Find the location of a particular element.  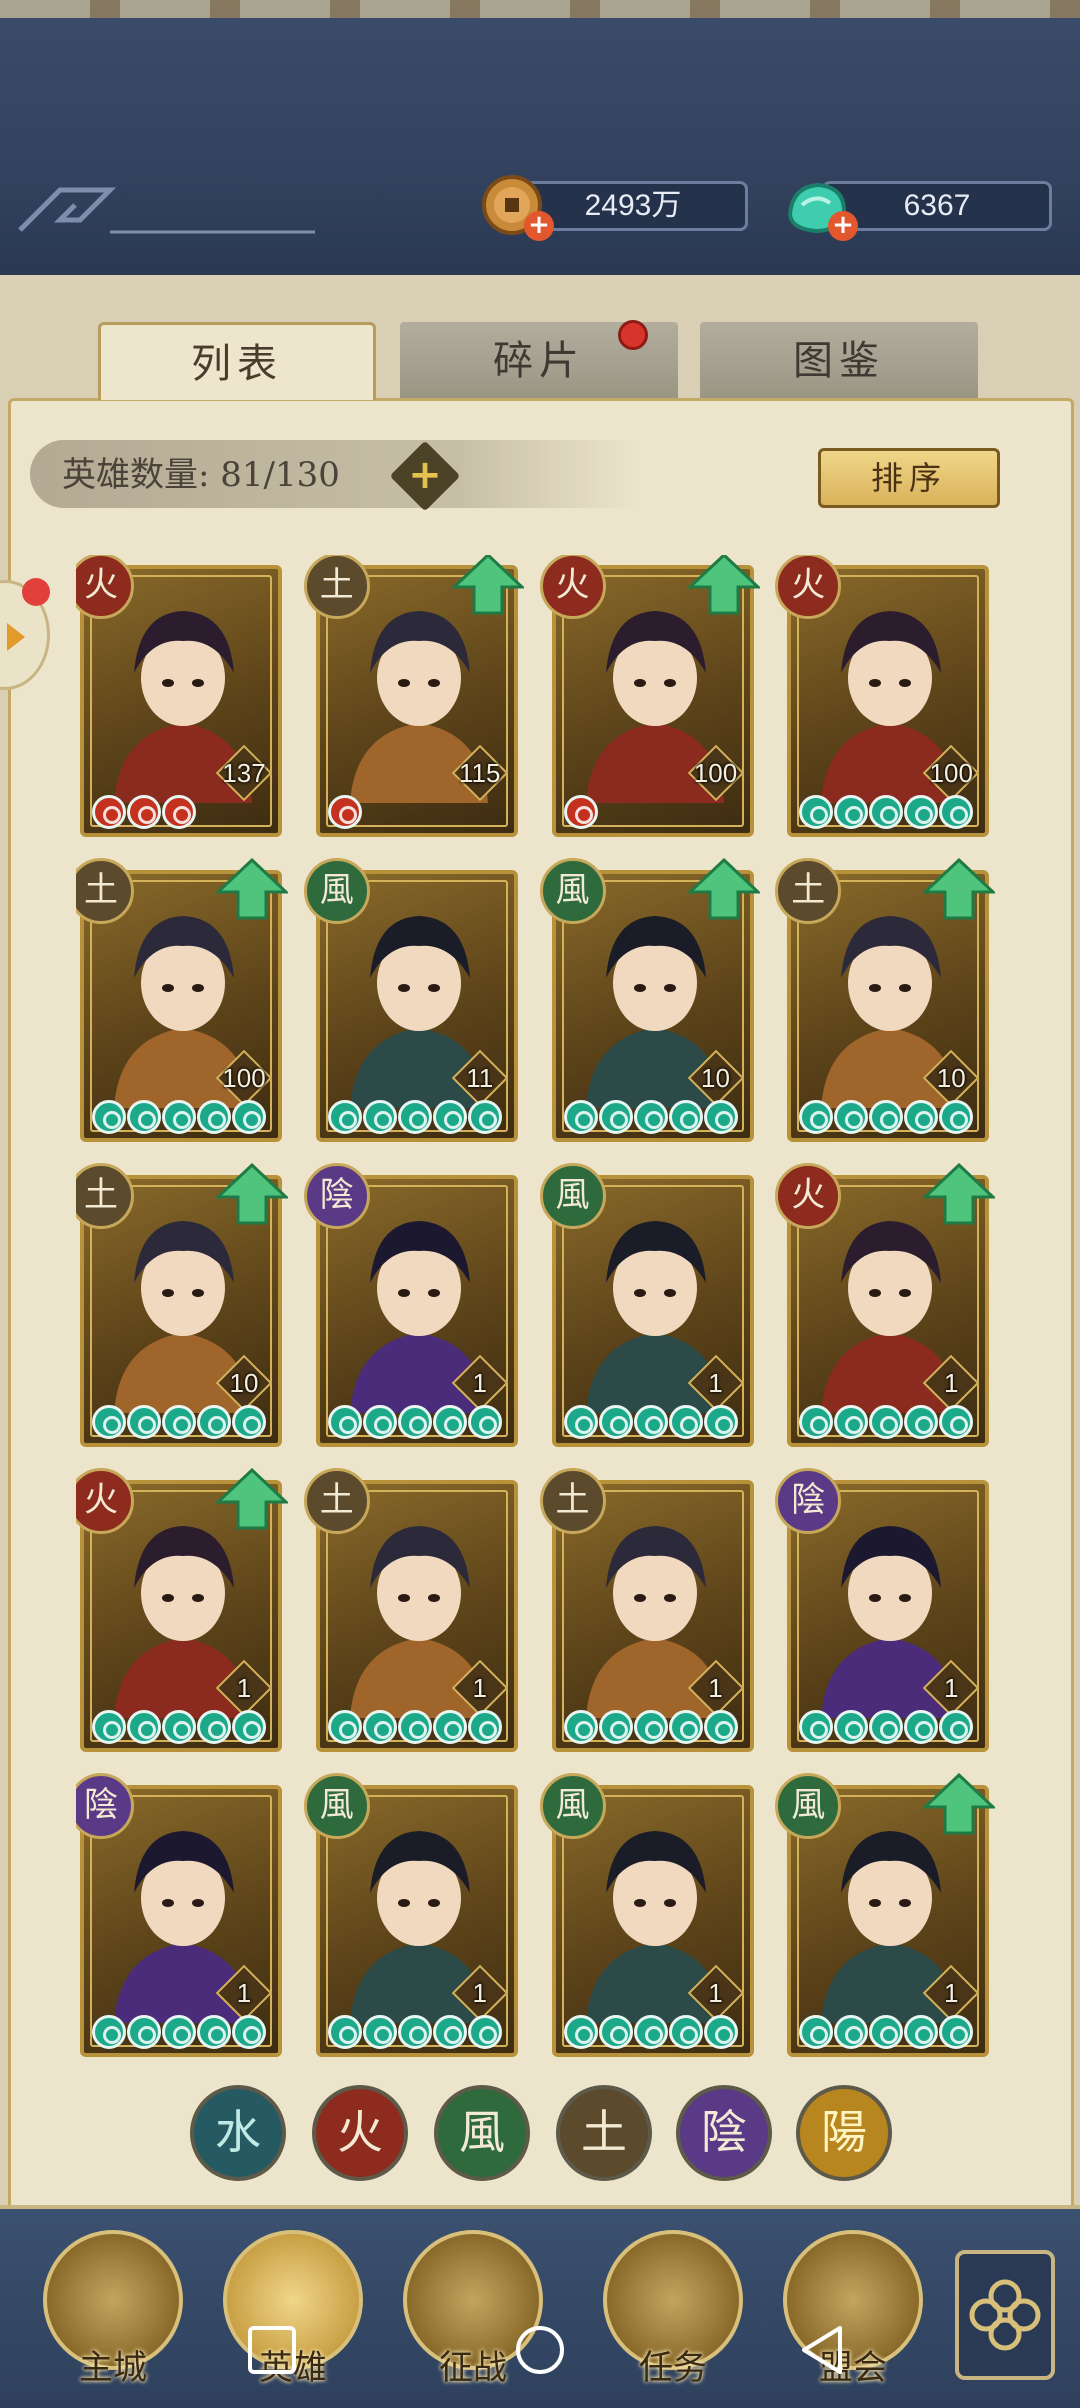

add-jade-button: + is located at coordinates (843, 226).